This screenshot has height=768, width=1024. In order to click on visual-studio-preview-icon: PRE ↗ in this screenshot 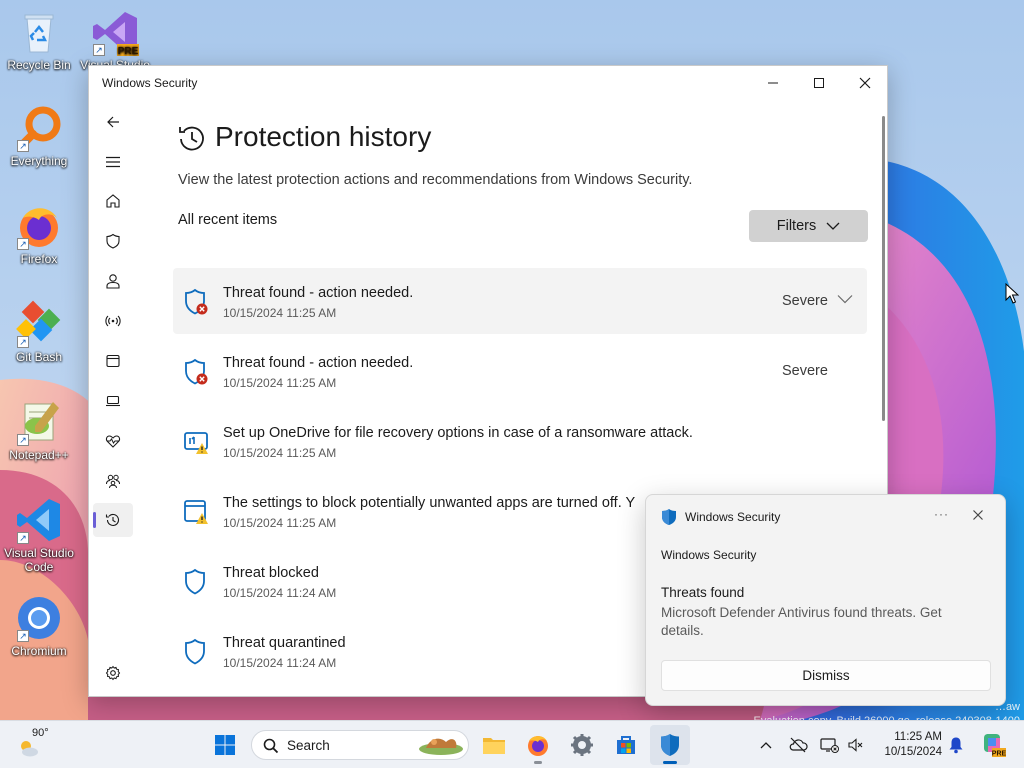, I will do `click(115, 32)`.